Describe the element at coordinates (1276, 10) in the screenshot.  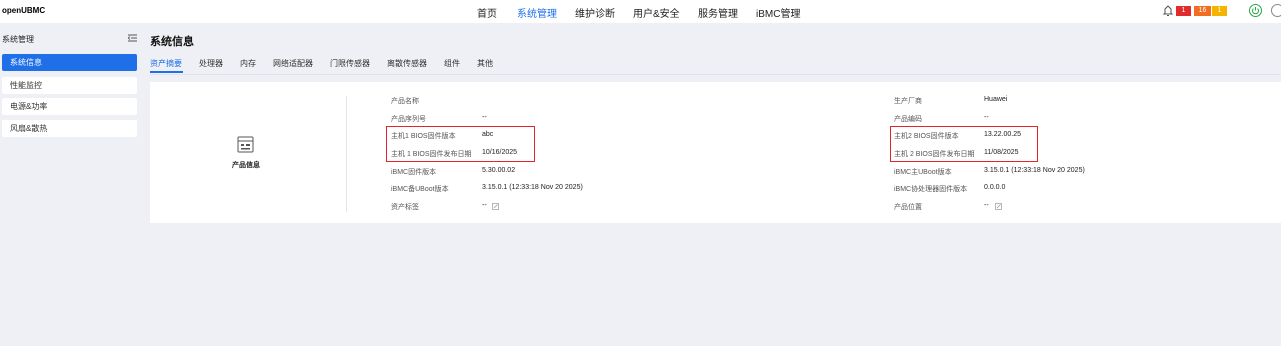
I see `user-avatar-icon` at that location.